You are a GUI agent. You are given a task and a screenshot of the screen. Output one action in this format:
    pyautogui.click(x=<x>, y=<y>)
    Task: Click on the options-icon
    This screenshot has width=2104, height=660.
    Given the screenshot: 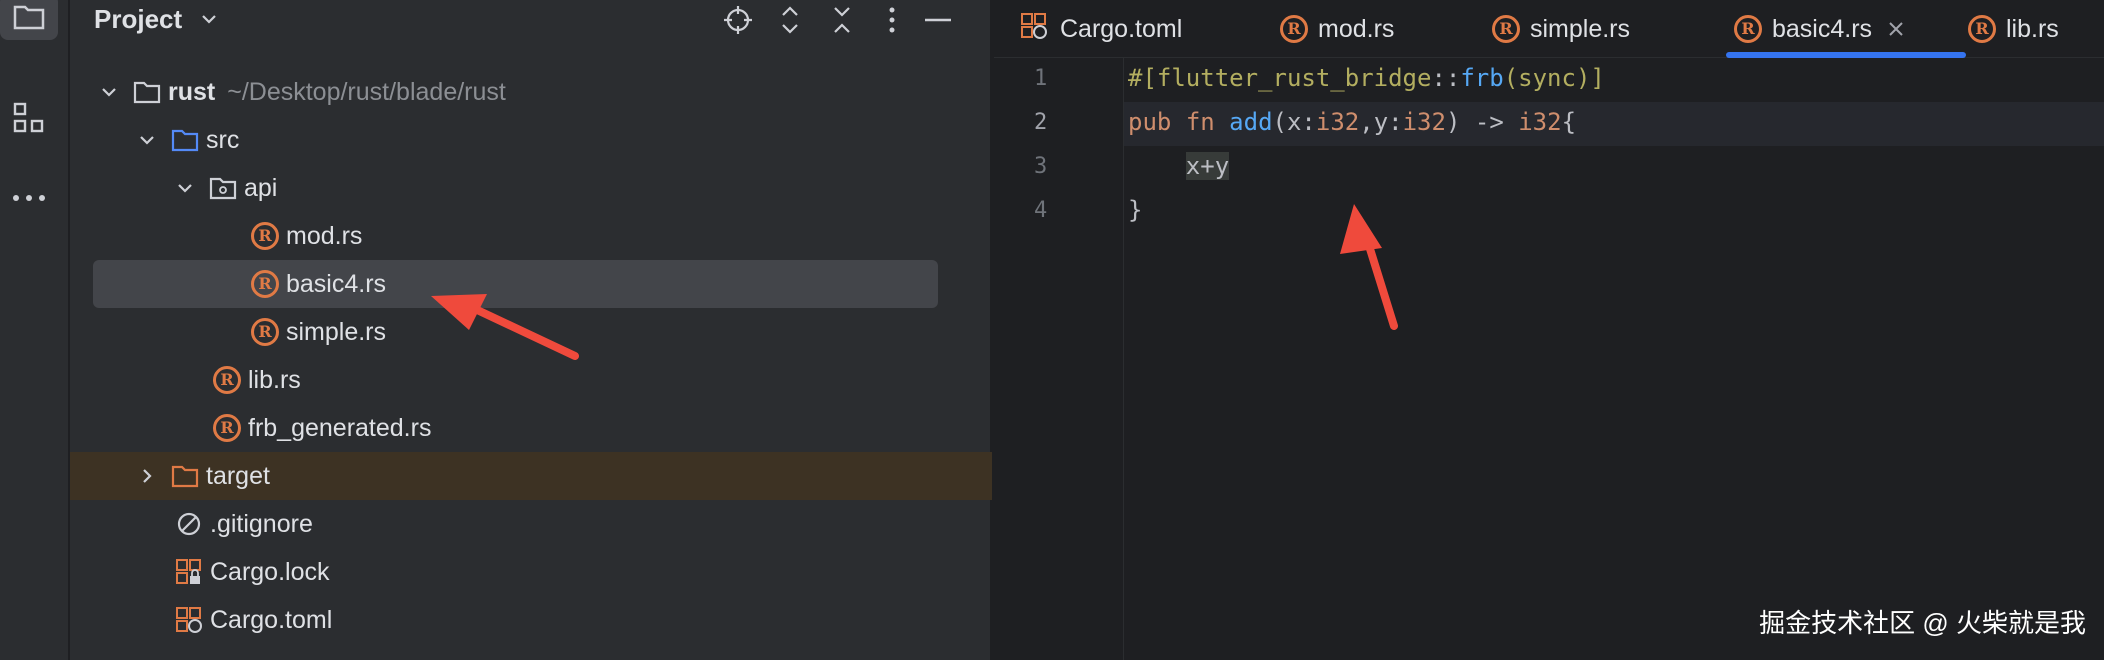 What is the action you would take?
    pyautogui.click(x=892, y=20)
    